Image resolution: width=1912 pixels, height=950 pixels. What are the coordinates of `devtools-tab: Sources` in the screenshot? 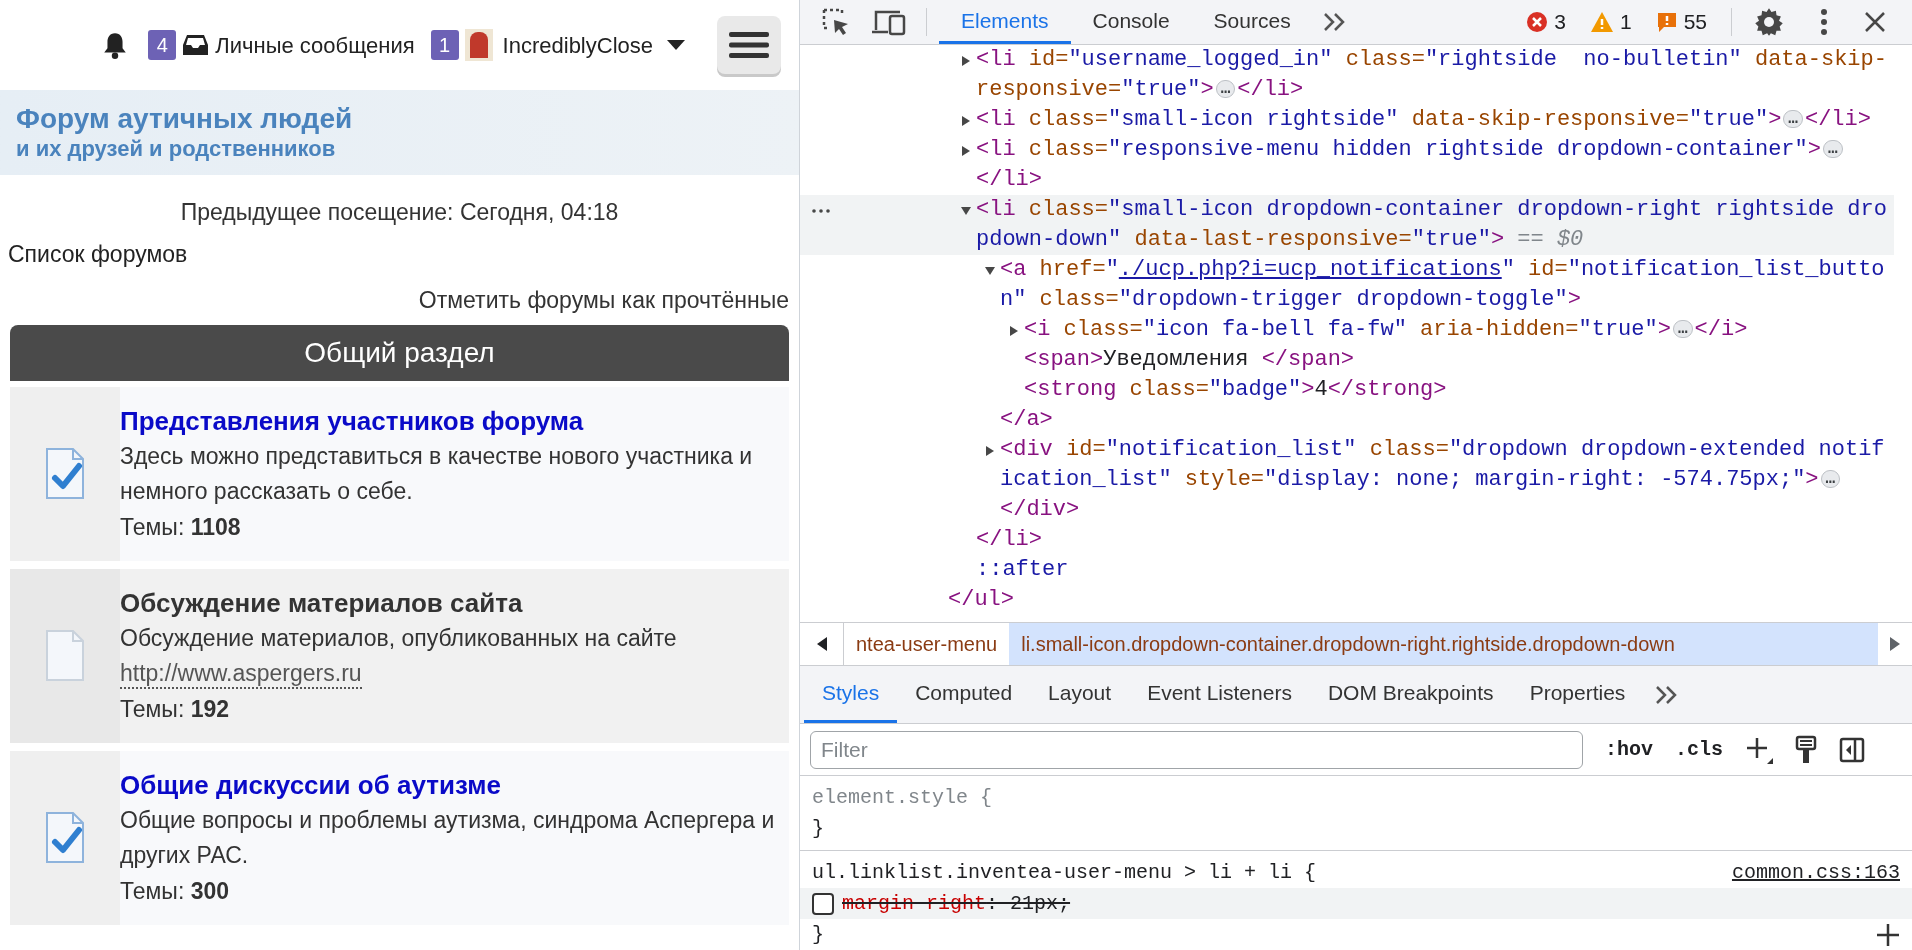 It's located at (1252, 22).